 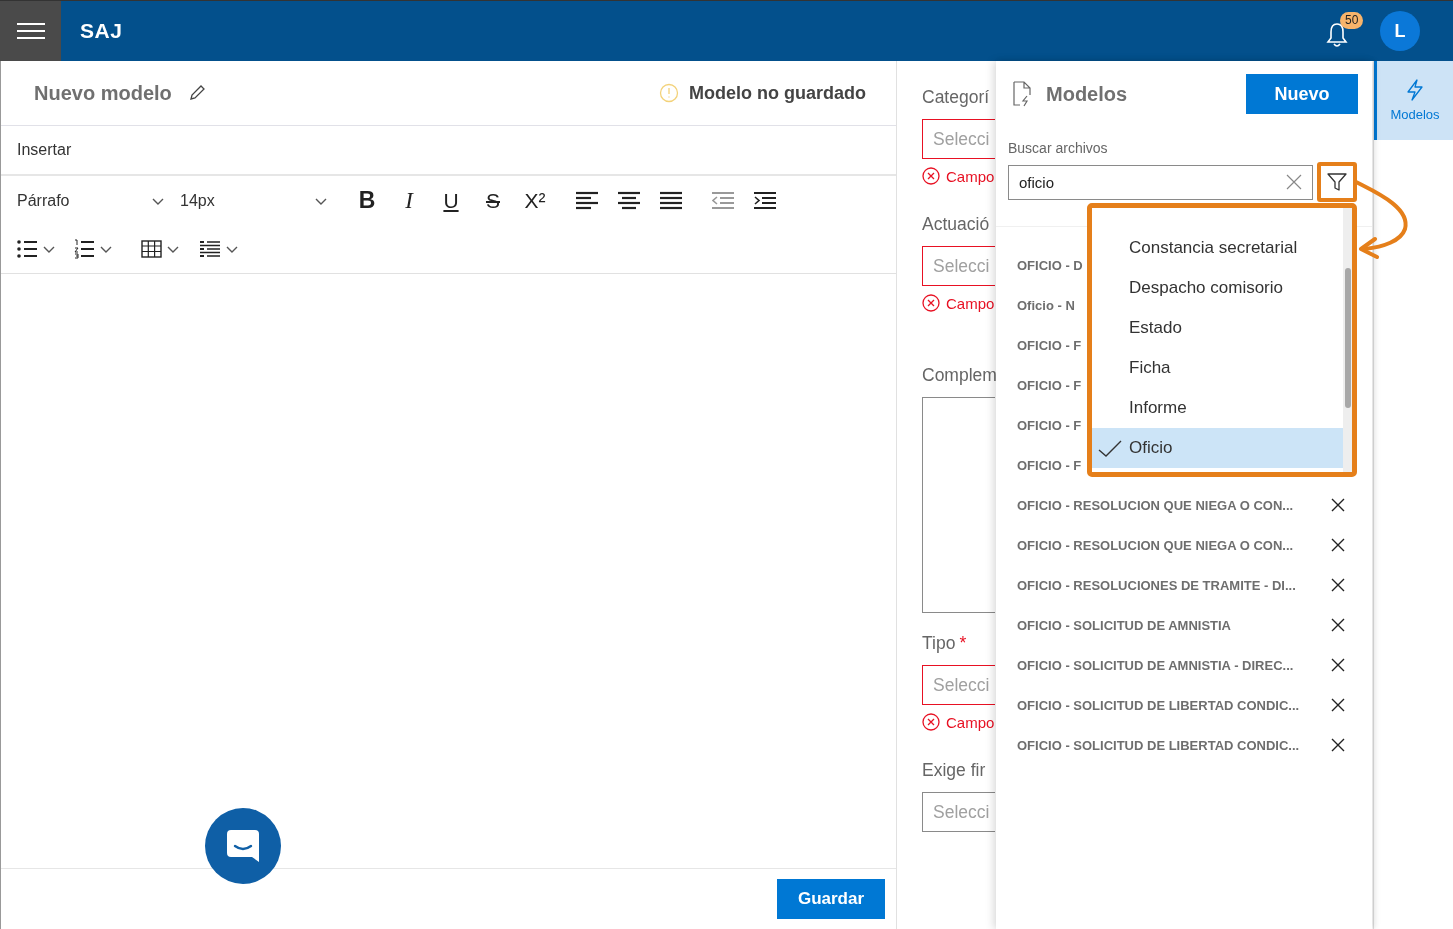 I want to click on menu-item: Insertar, so click(x=44, y=150).